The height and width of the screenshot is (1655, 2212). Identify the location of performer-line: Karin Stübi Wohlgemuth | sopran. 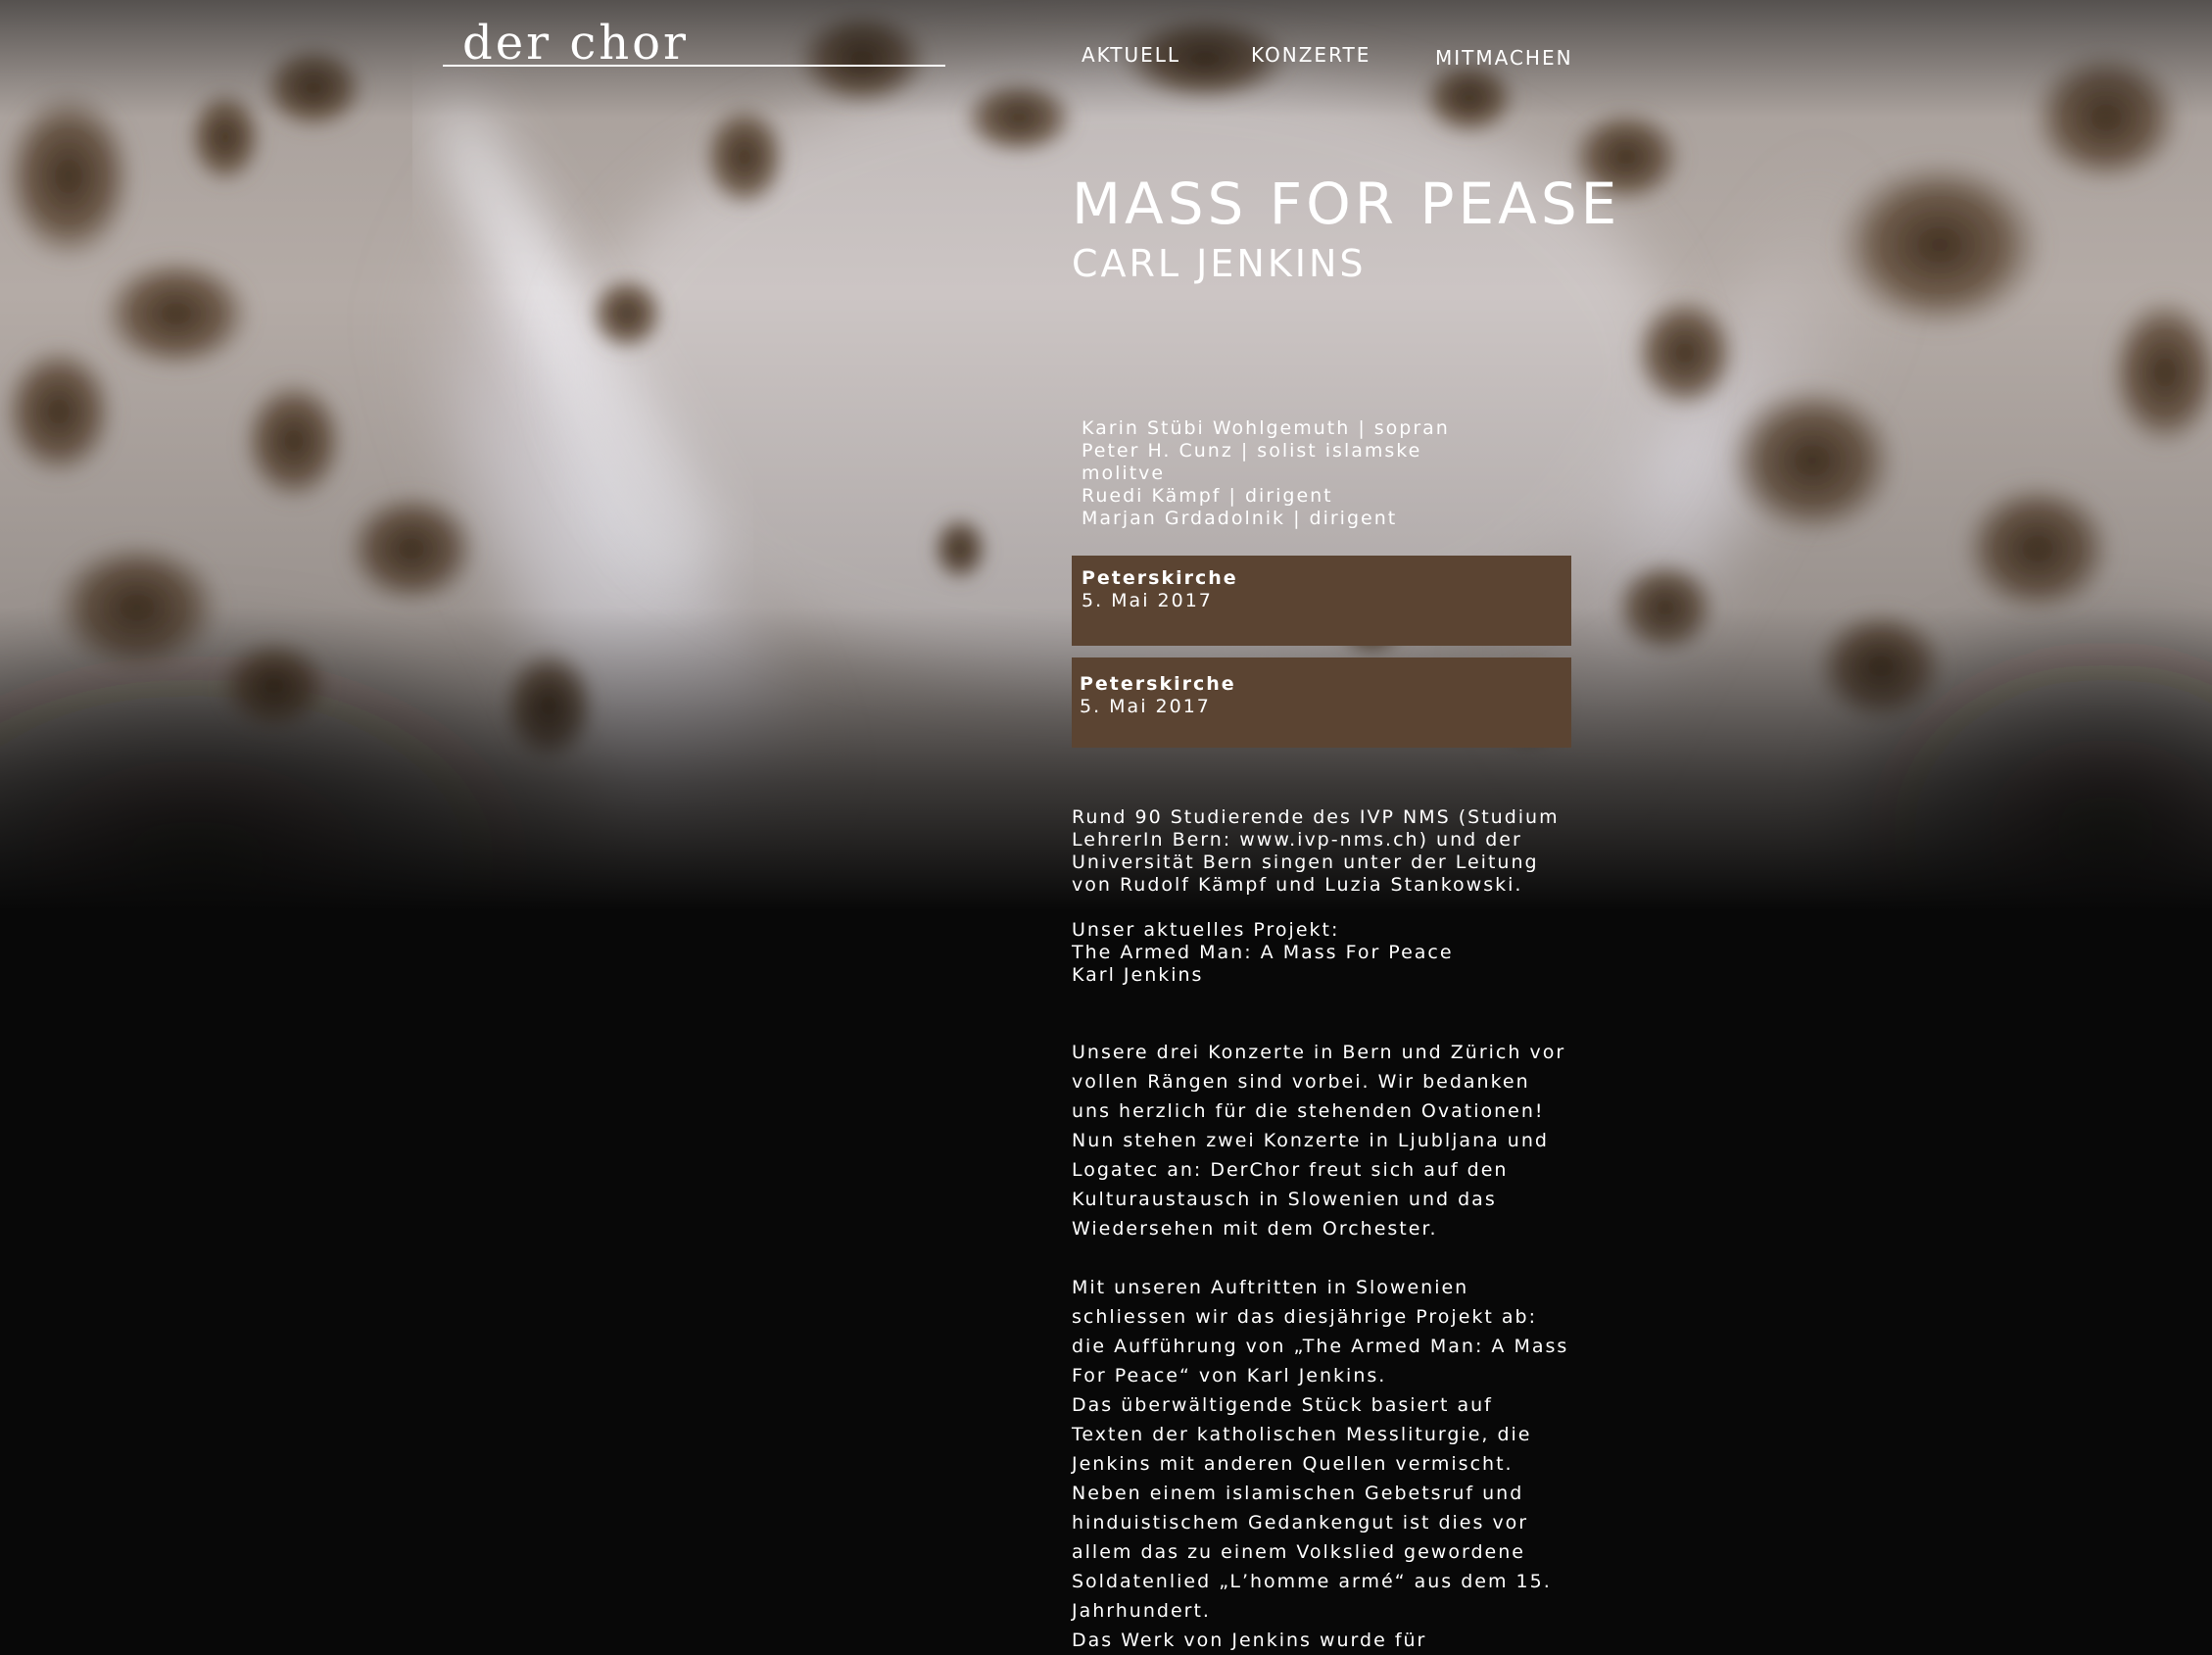
(1266, 428).